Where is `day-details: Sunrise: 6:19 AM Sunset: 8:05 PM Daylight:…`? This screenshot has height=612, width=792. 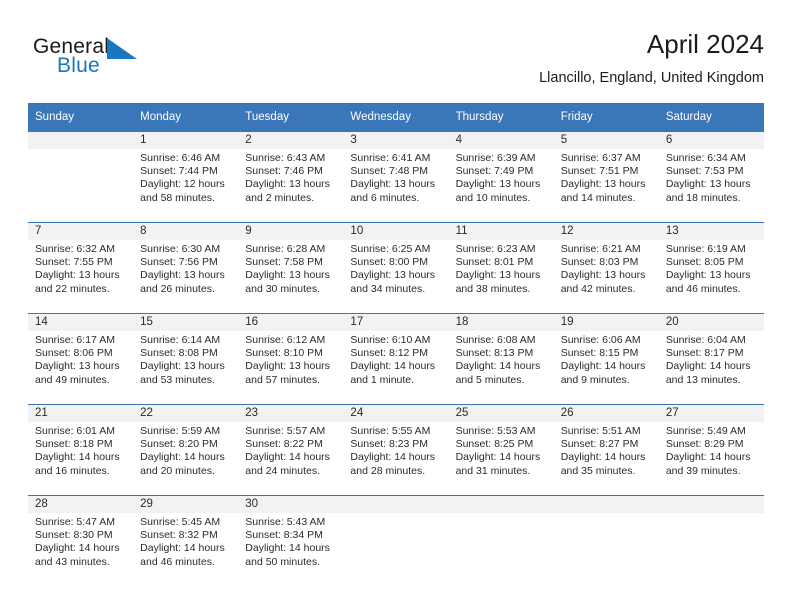 day-details: Sunrise: 6:19 AM Sunset: 8:05 PM Daylight:… is located at coordinates (711, 268).